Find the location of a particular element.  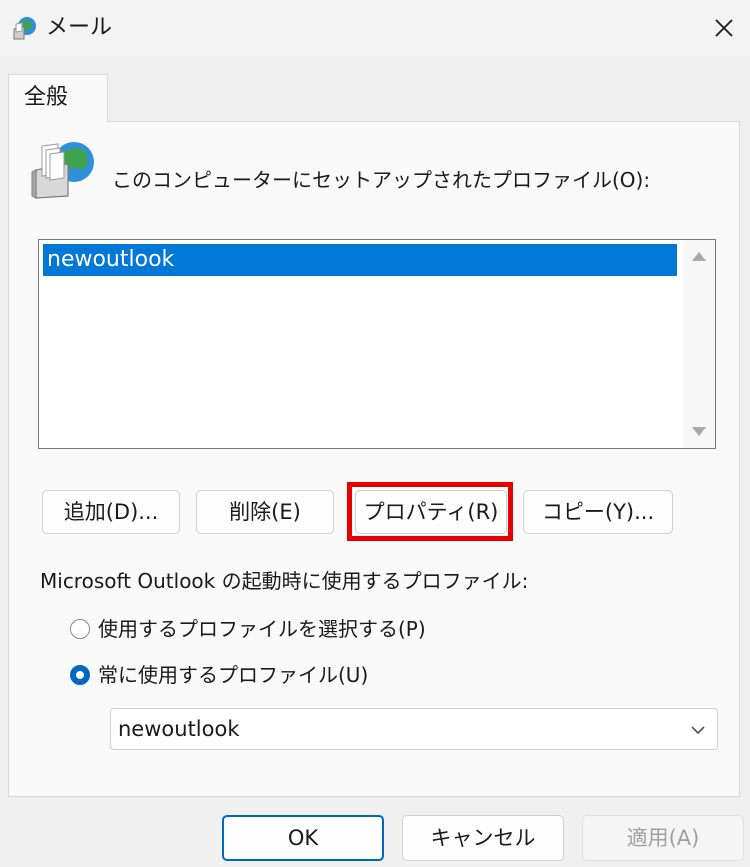

startup-label: Microsoft Outlook の起動時に使用するプロファイル: is located at coordinates (284, 581).